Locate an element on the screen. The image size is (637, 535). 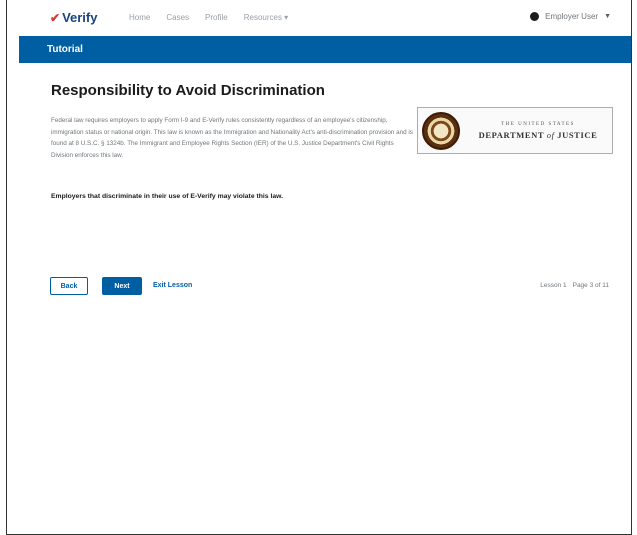
everify-logo: ✔ Verify is located at coordinates (73, 17).